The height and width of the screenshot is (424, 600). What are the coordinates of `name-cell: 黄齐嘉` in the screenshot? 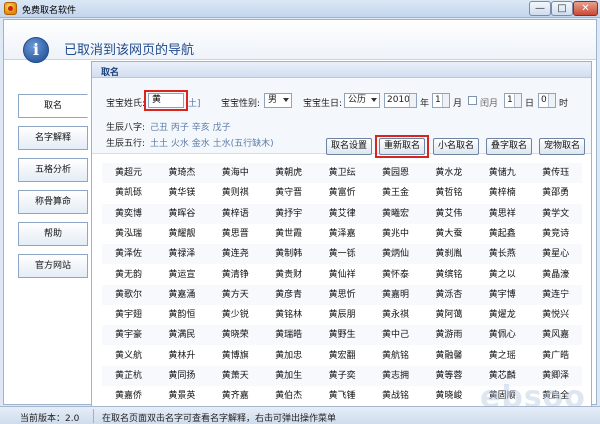 It's located at (235, 396).